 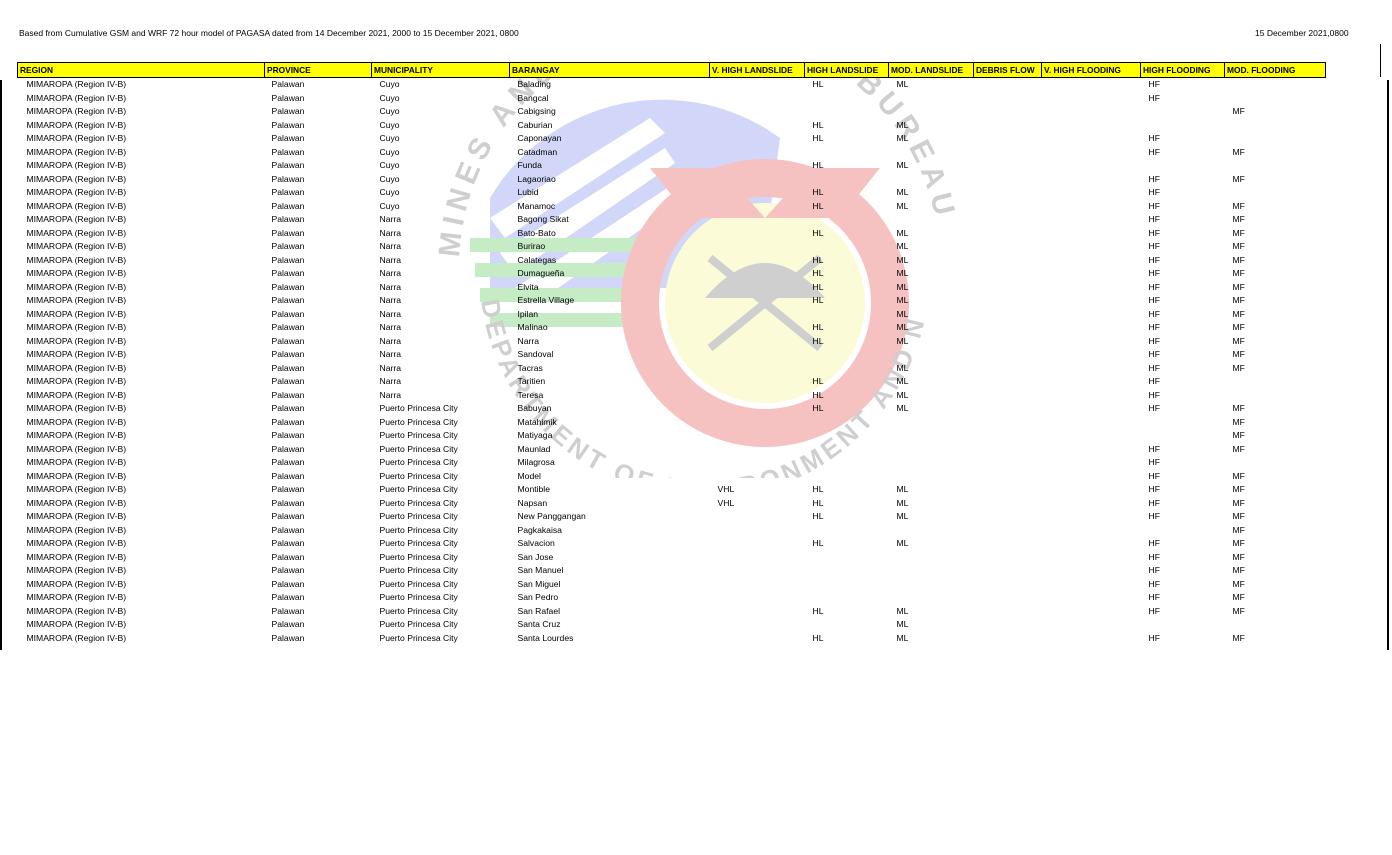 I want to click on table-cell: Lubid, so click(x=528, y=192).